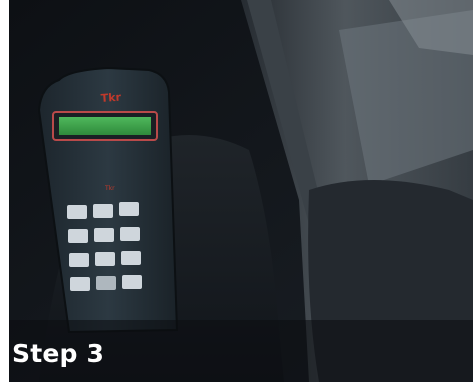 The width and height of the screenshot is (473, 382). I want to click on device-model-label: Tkr, so click(109, 188).